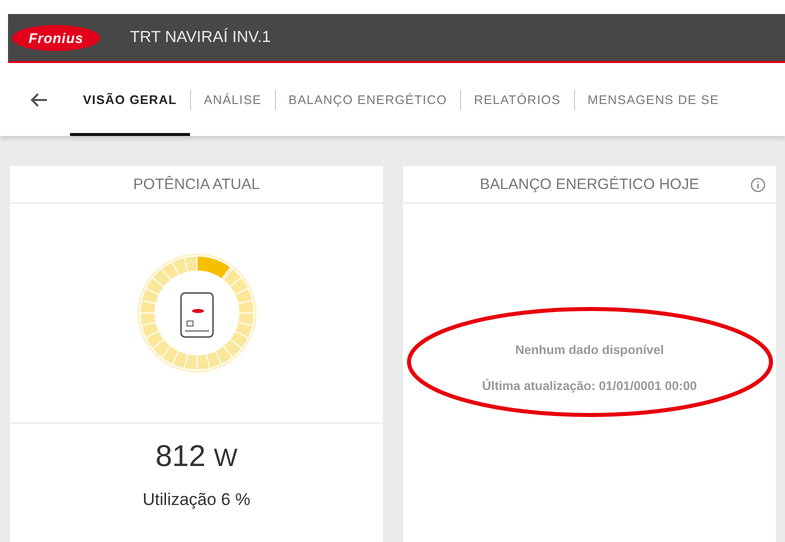 This screenshot has width=785, height=542. I want to click on nav-tab: BALANÇO ENERGÉTICO, so click(368, 99).